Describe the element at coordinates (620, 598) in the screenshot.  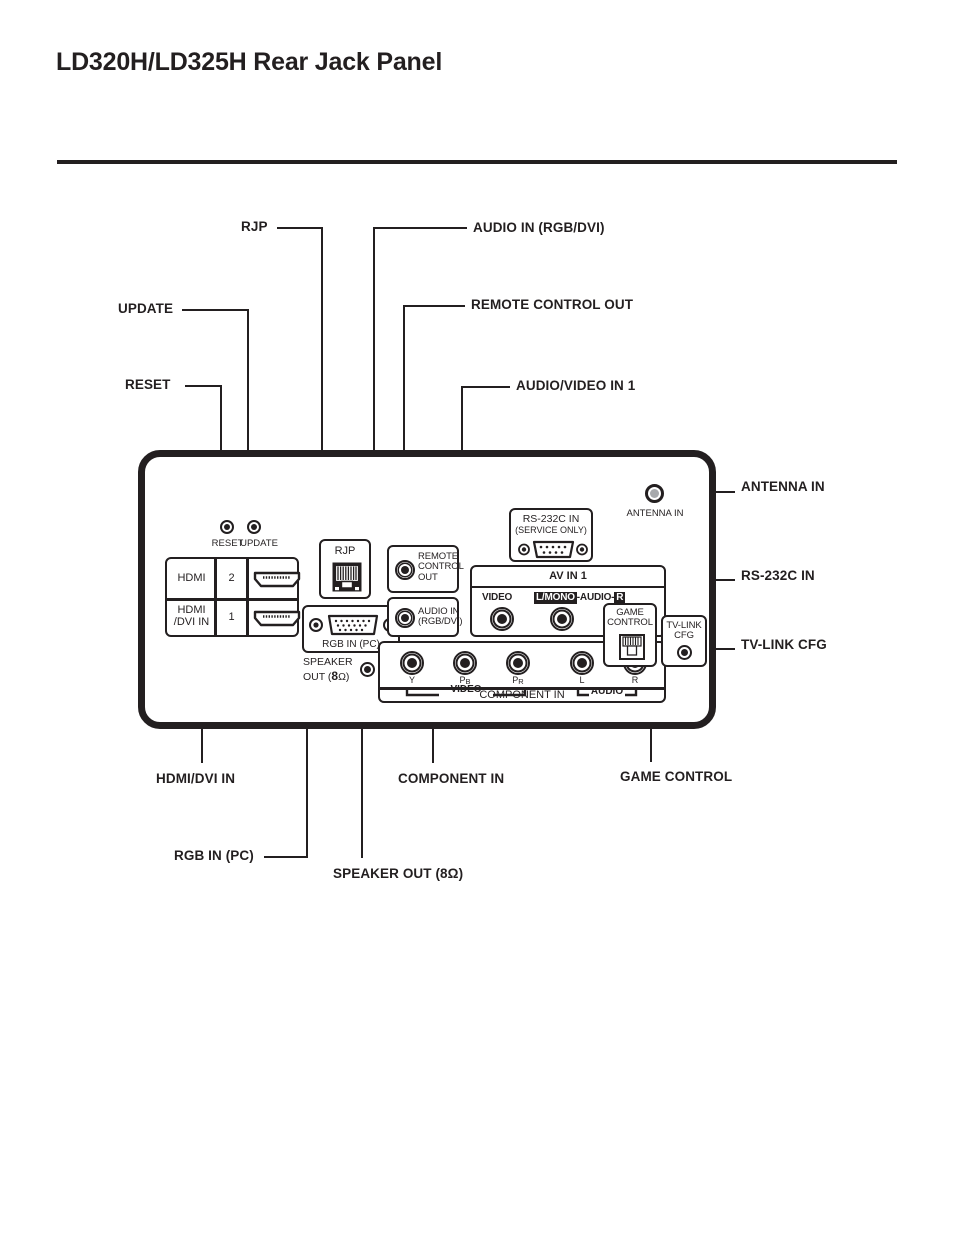
I see `av-r-label: R` at that location.